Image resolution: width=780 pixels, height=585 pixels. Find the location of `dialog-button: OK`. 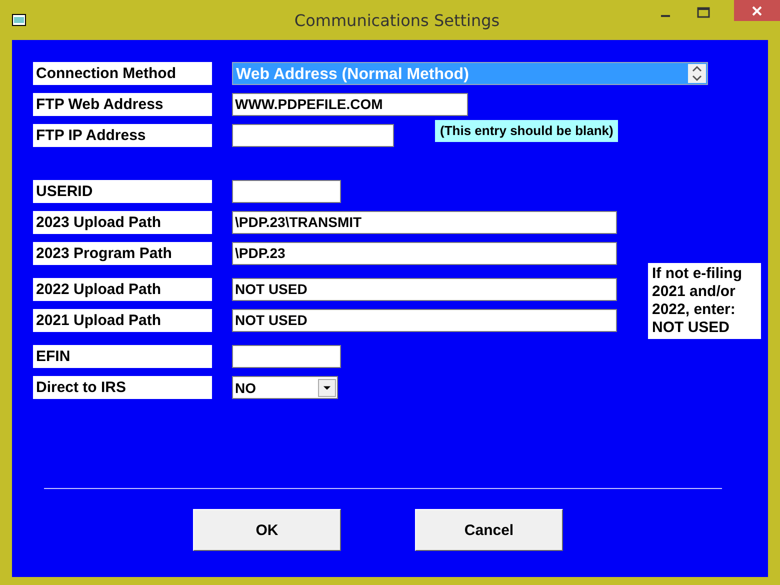

dialog-button: OK is located at coordinates (267, 530).